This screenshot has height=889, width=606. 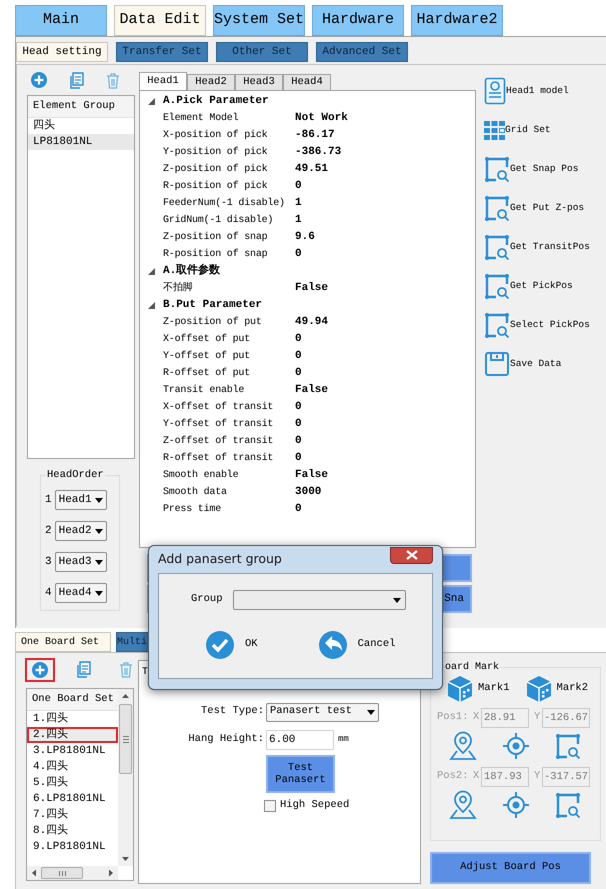 I want to click on head-dropdown: Head2, so click(x=80, y=531).